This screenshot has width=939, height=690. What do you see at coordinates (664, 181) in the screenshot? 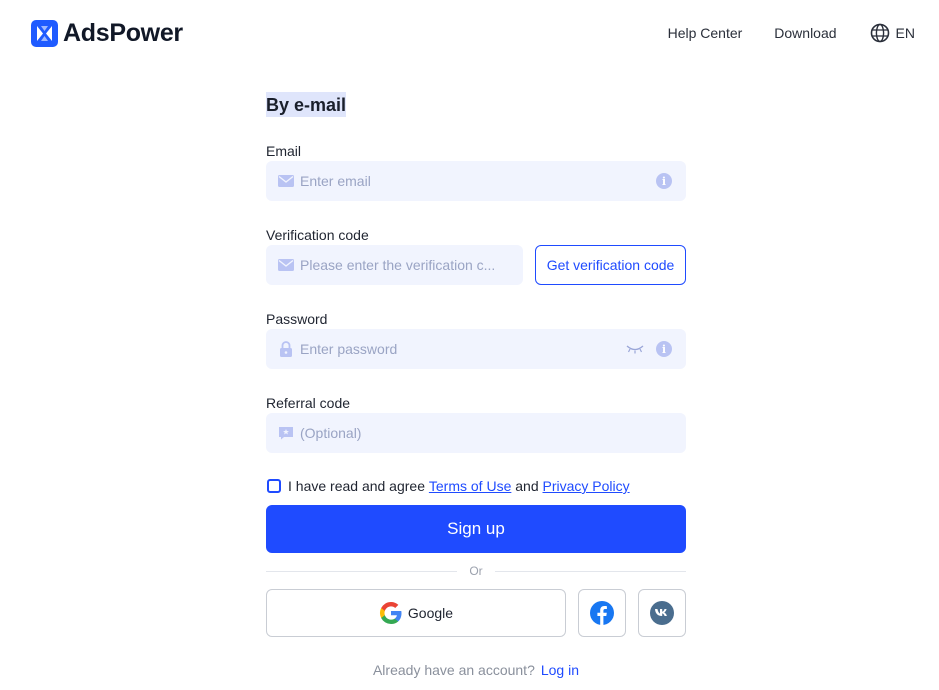
I see `email-info-icon: i` at bounding box center [664, 181].